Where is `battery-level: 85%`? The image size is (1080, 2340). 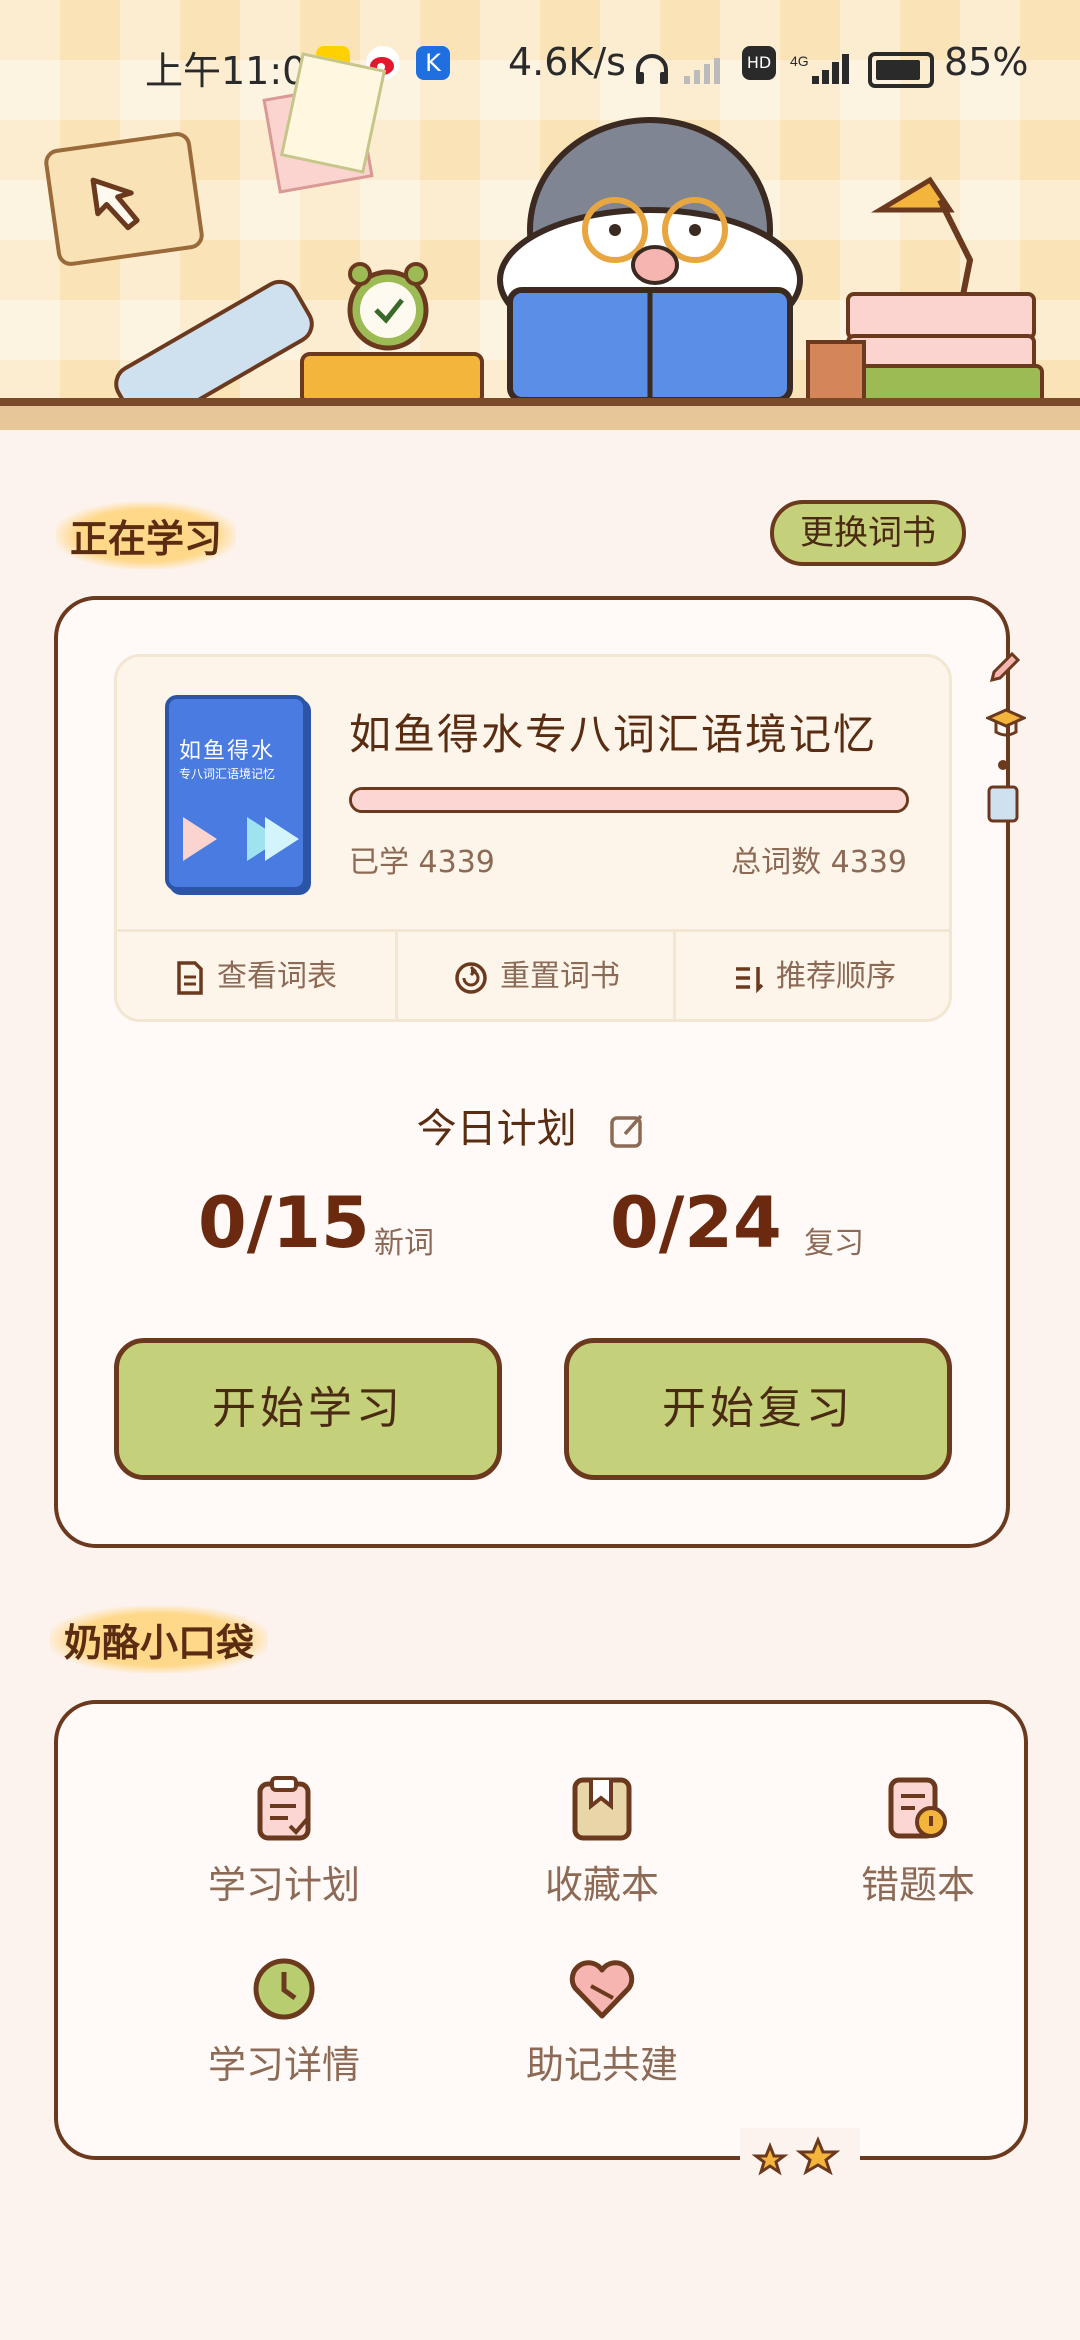 battery-level: 85% is located at coordinates (986, 62).